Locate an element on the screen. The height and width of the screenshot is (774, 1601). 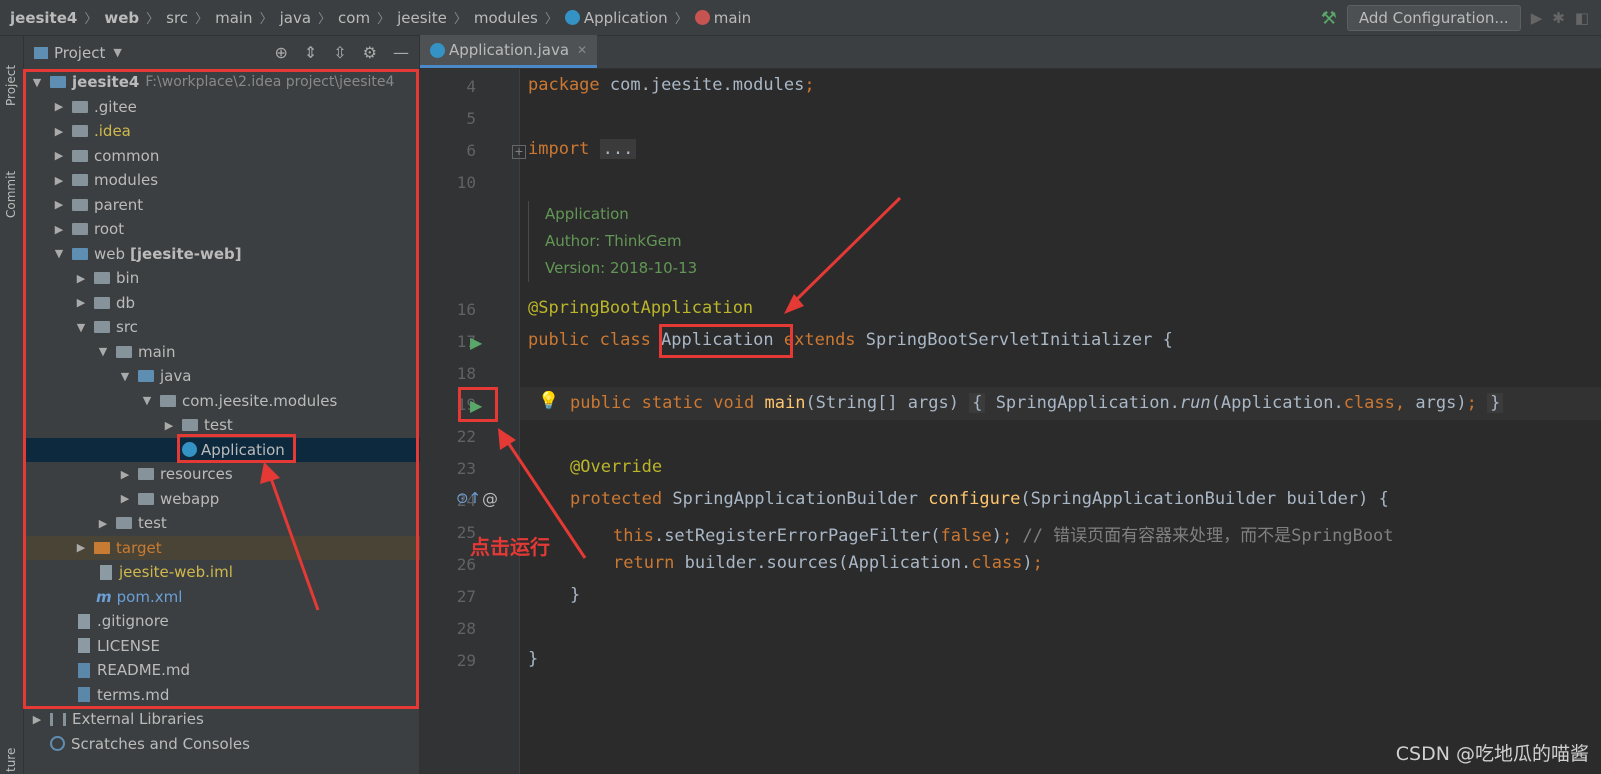
watermark: CSDN @吃地瓜的喵酱 is located at coordinates (1492, 754).